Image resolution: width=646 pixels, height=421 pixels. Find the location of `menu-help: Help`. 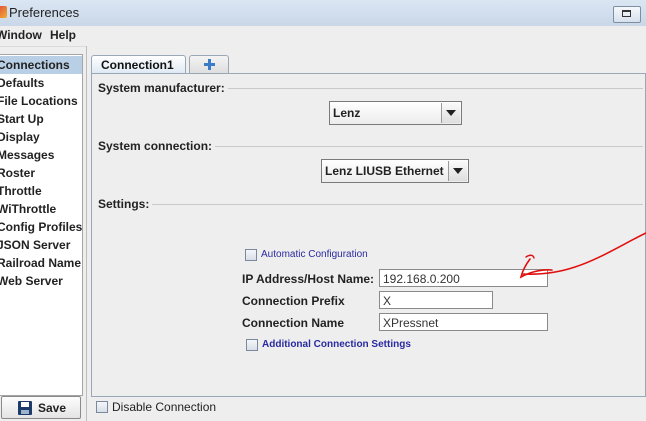

menu-help: Help is located at coordinates (63, 35).